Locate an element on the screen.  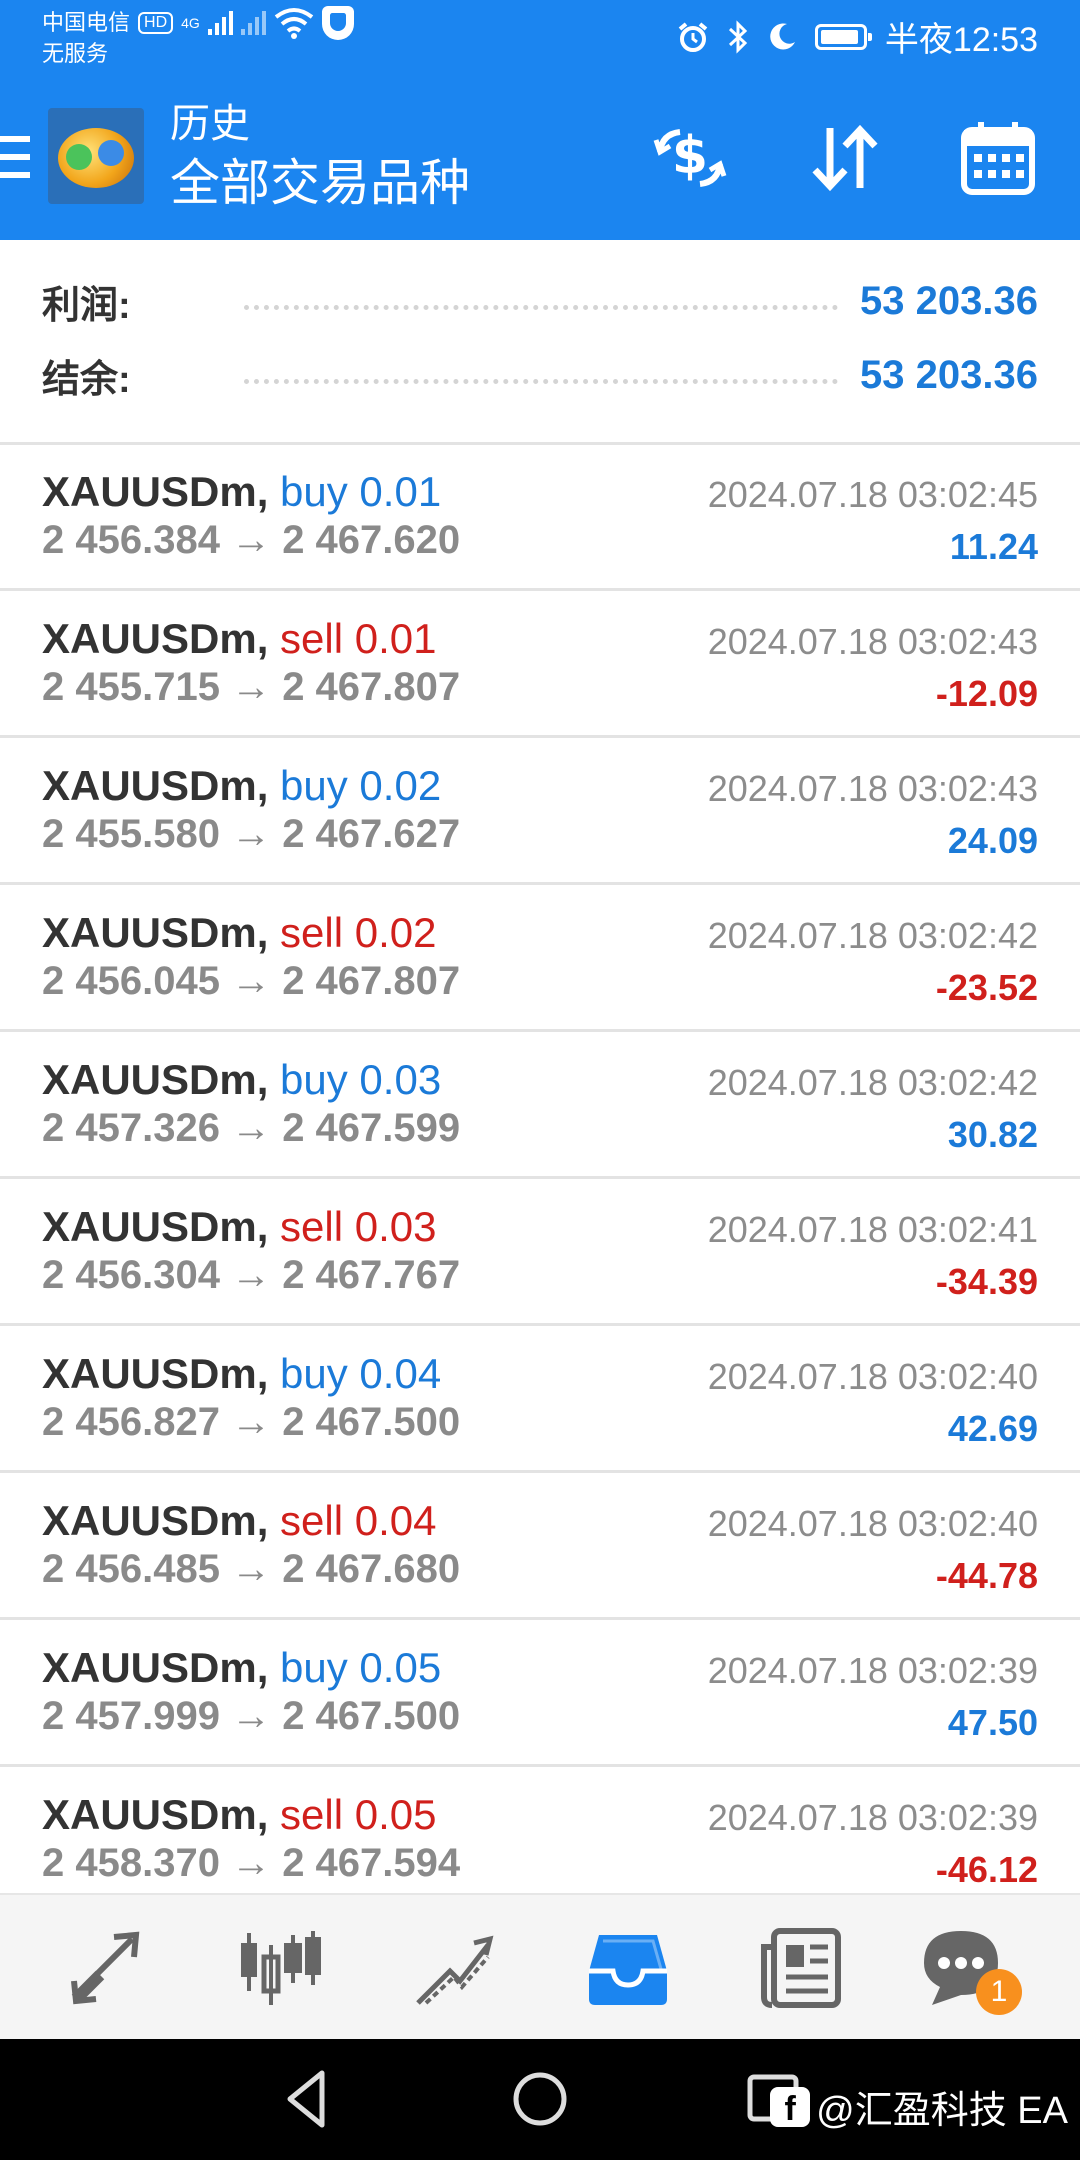
close-price: 2 467.594 is located at coordinates (371, 1863).